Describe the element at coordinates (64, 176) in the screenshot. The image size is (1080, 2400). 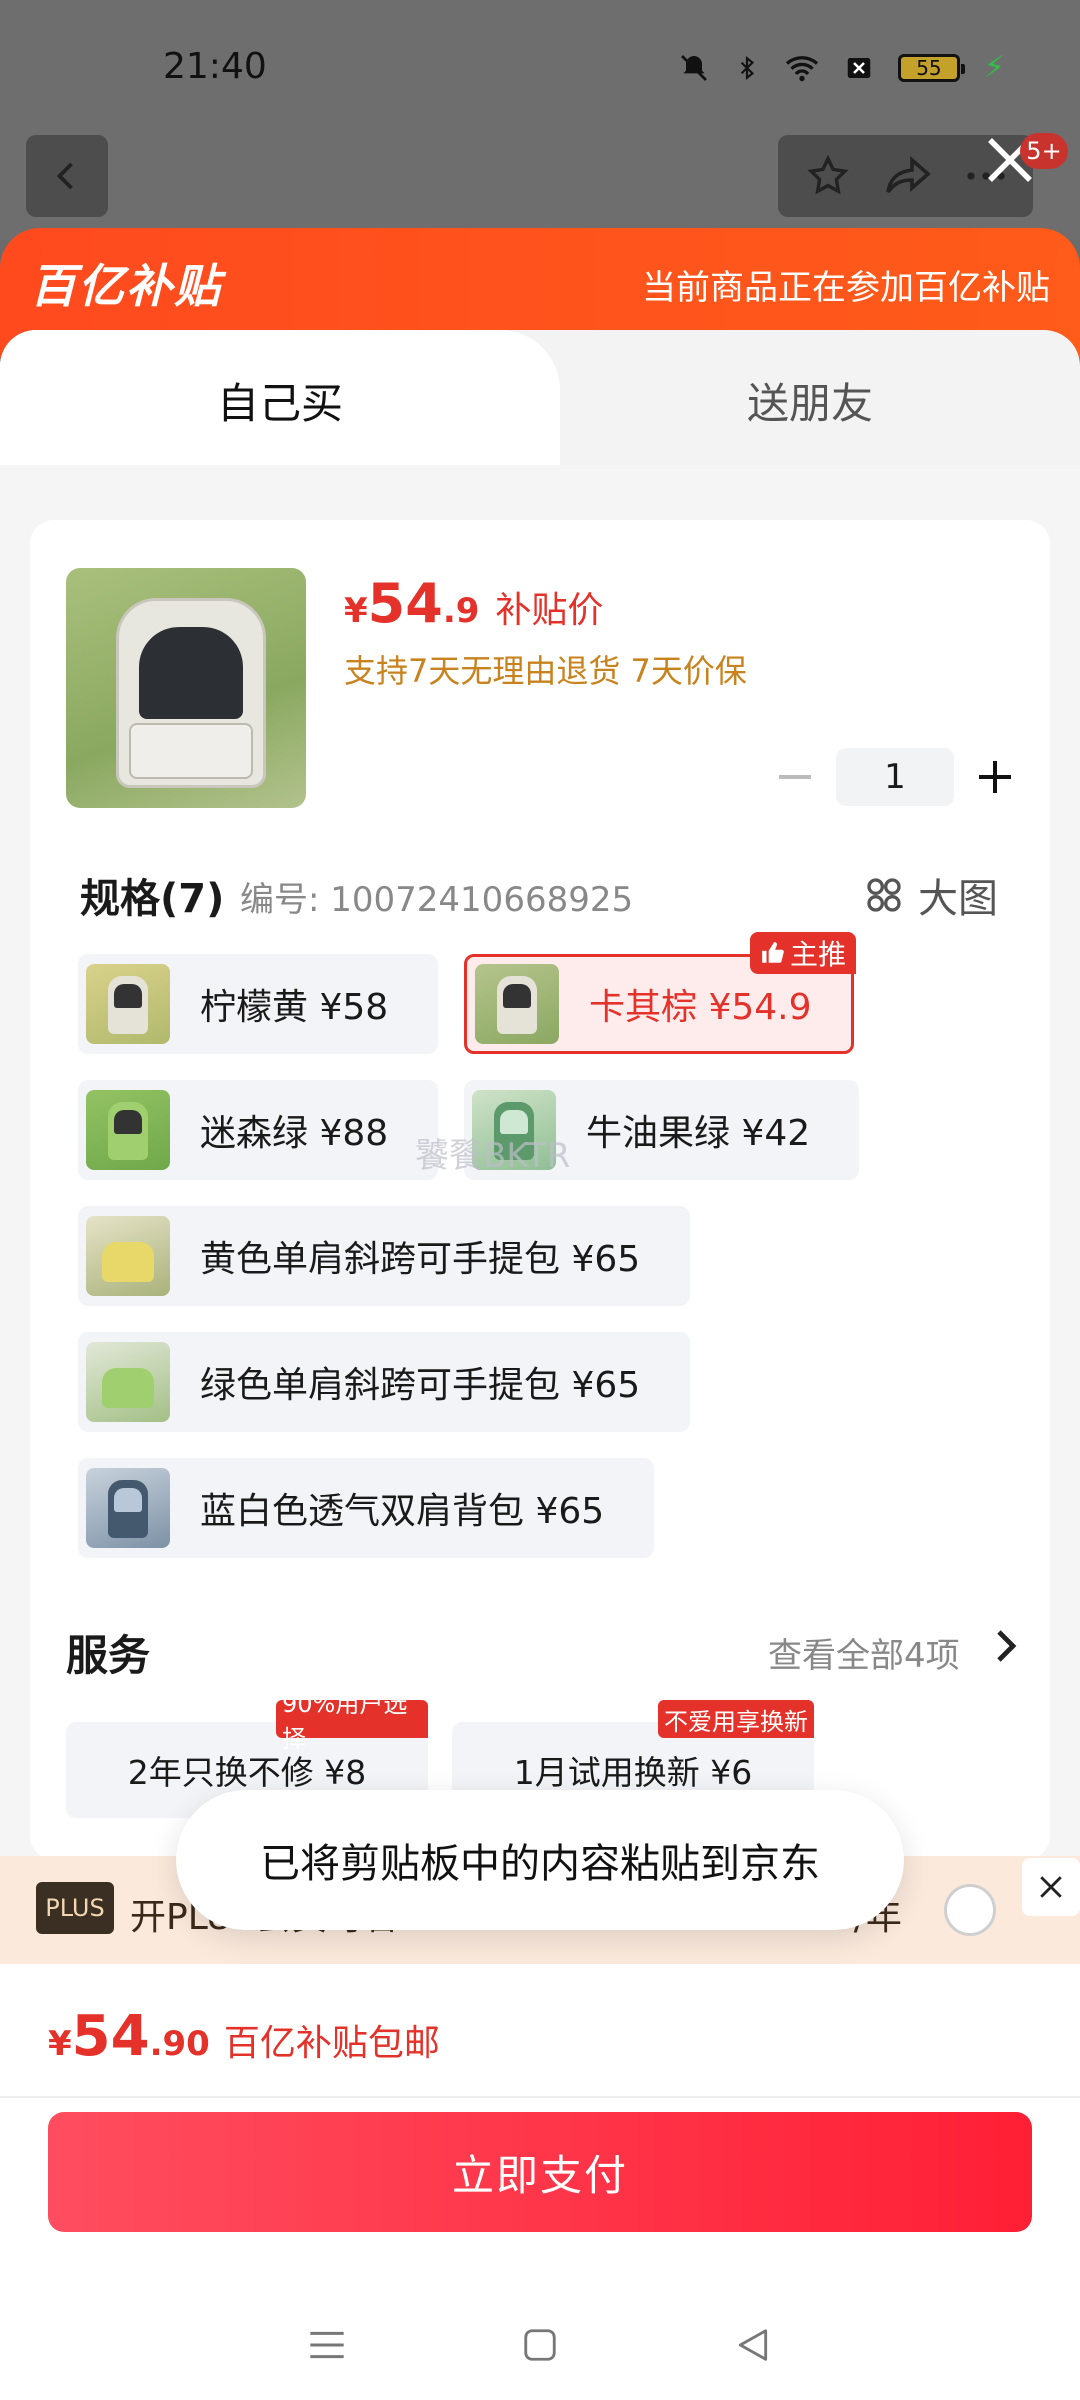
I see `chevron-left-icon` at that location.